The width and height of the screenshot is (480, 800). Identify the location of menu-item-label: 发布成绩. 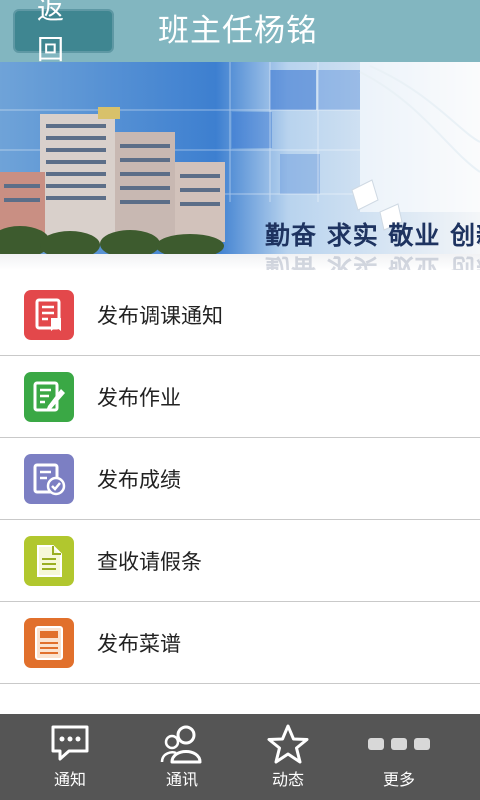
(139, 479).